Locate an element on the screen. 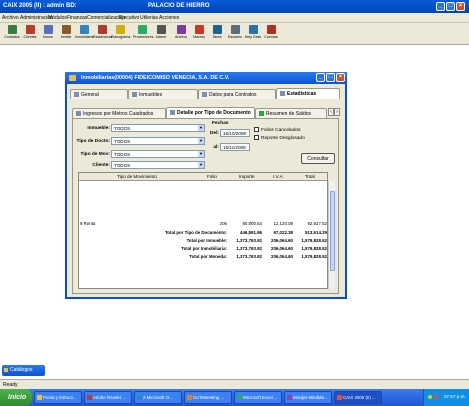 Image resolution: width=469 pixels, height=406 pixels. network-icon is located at coordinates (430, 397).